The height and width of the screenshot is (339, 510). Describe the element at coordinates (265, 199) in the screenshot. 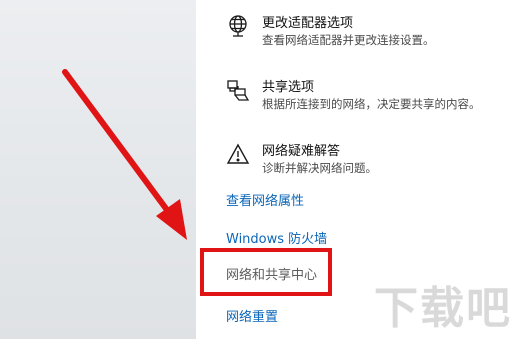

I see `view-network-properties-link: 查看网络属性` at that location.